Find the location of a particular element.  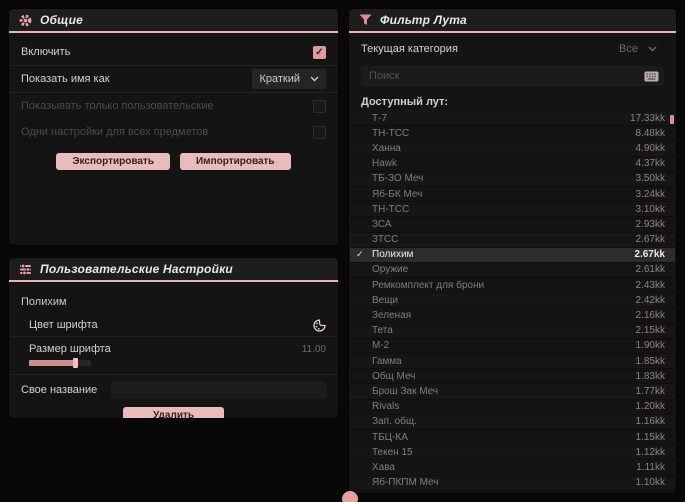

font-size-slider is located at coordinates (60, 363).